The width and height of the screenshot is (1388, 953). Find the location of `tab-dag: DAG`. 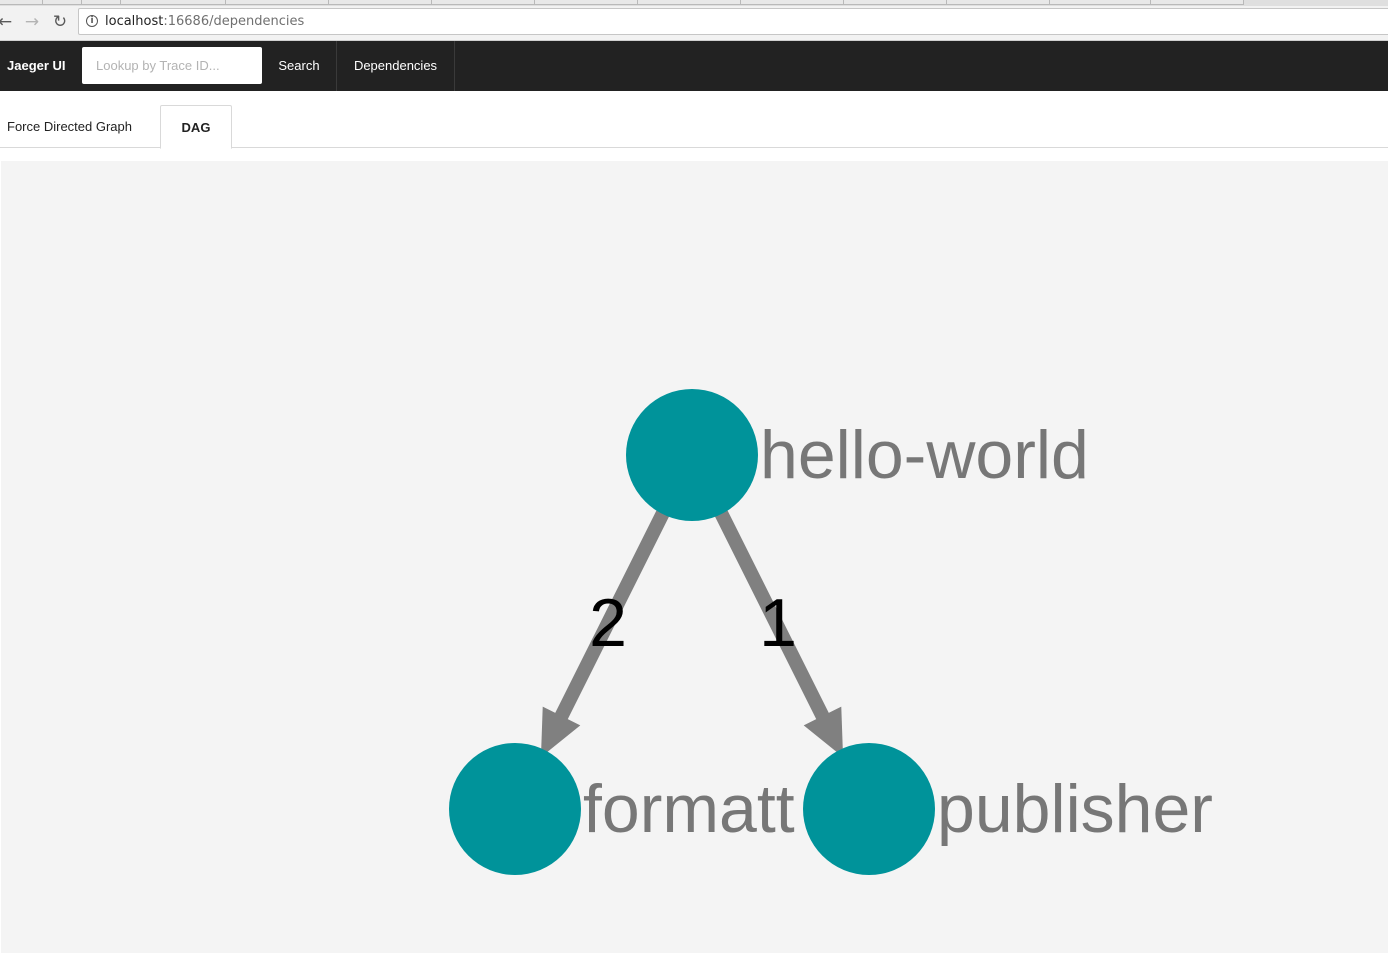

tab-dag: DAG is located at coordinates (196, 127).